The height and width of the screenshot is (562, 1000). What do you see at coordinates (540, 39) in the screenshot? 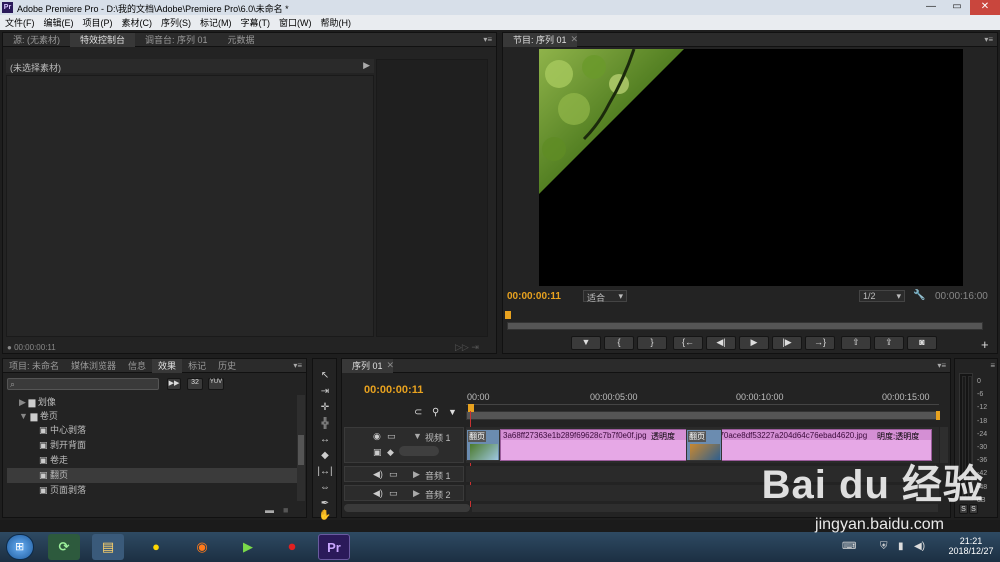
I see `tab-program: 节目: 序列 01` at bounding box center [540, 39].